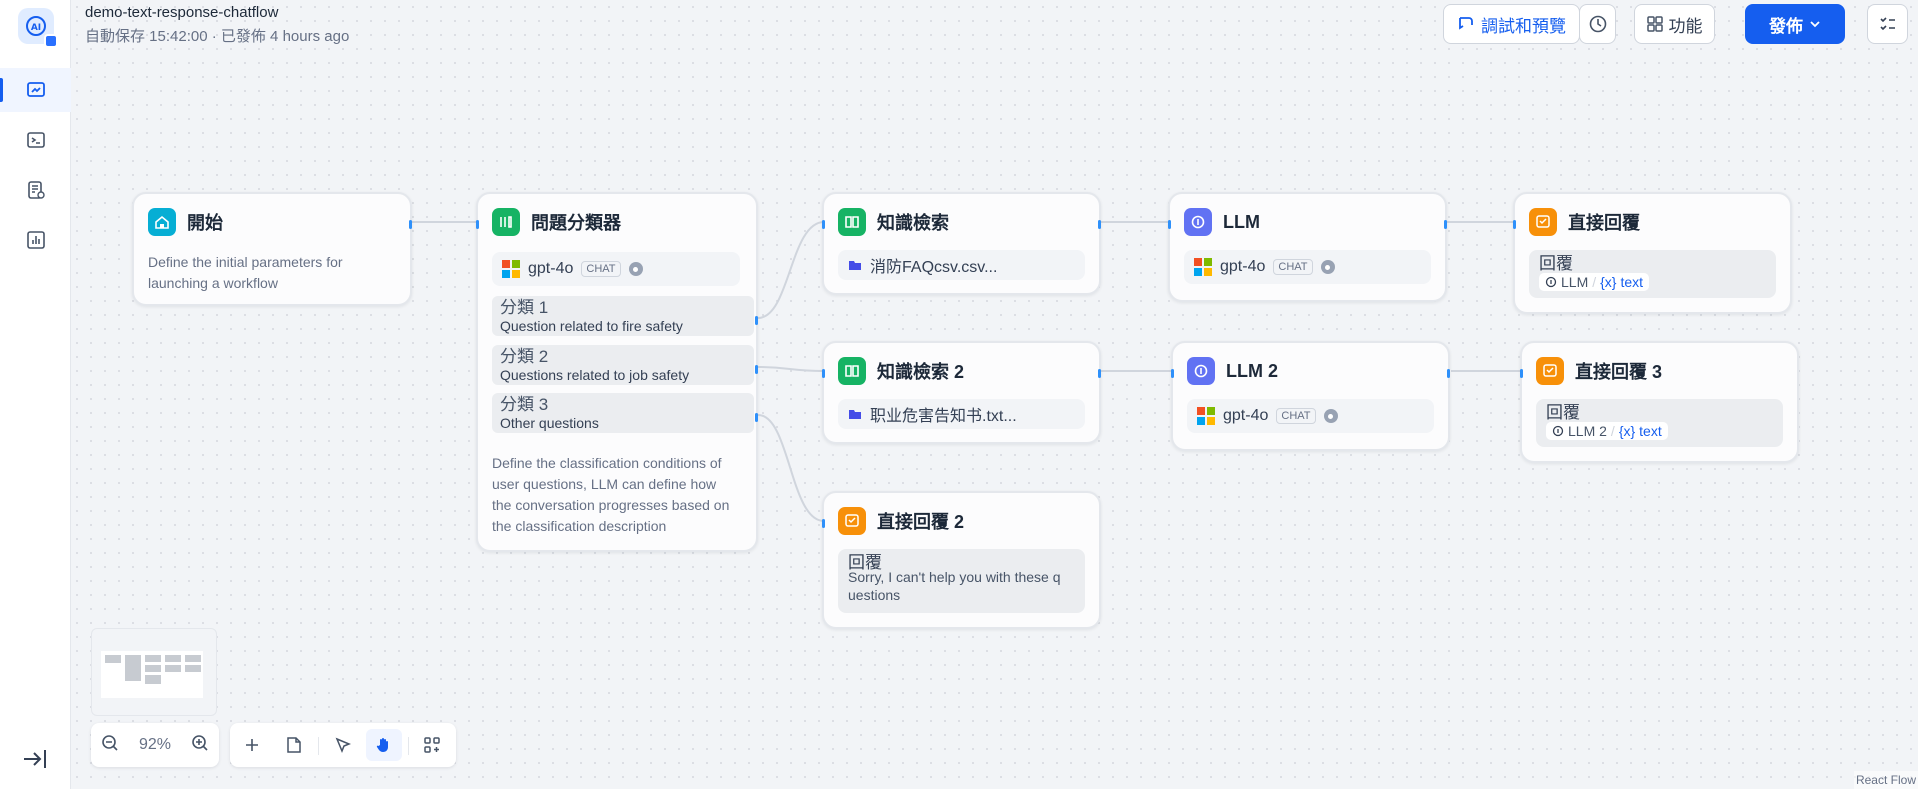  I want to click on zoom-in-button, so click(200, 745).